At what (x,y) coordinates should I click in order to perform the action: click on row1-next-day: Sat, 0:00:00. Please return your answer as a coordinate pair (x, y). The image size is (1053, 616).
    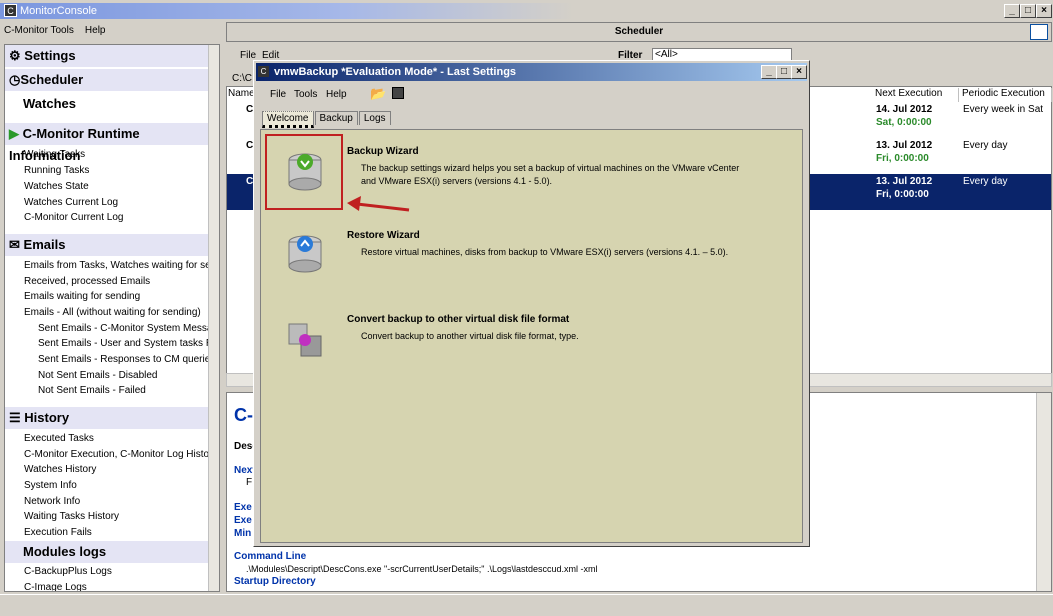
    Looking at the image, I should click on (904, 122).